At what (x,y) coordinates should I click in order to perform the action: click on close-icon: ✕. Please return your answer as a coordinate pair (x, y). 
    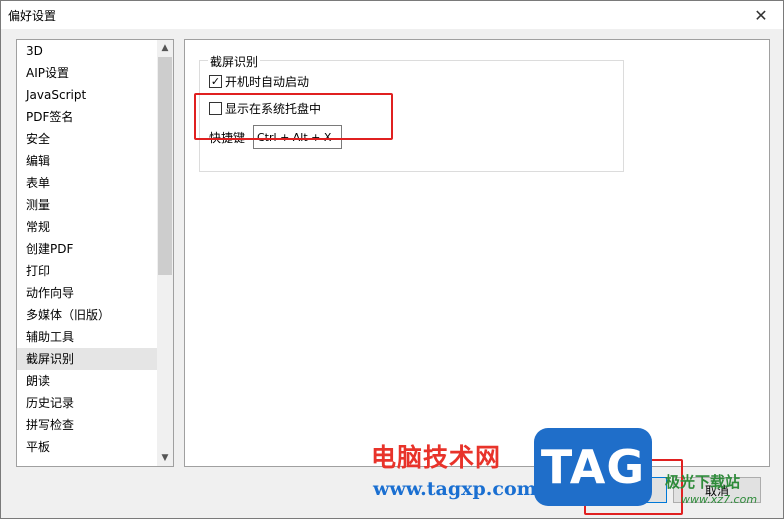
    Looking at the image, I should click on (761, 15).